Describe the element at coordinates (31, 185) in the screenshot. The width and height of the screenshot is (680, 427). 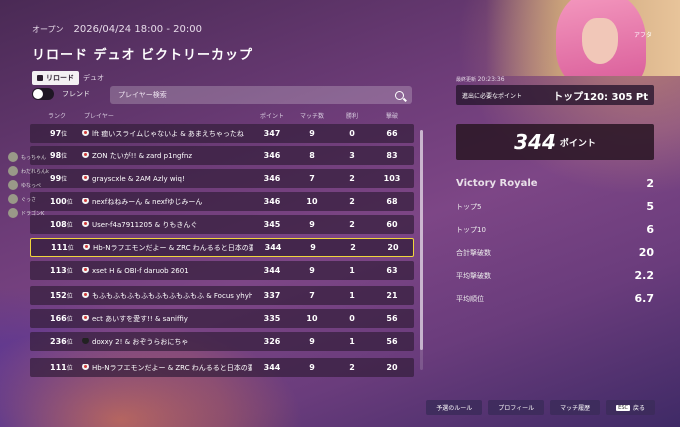
I see `side-friend-name: ゆなっぺ` at that location.